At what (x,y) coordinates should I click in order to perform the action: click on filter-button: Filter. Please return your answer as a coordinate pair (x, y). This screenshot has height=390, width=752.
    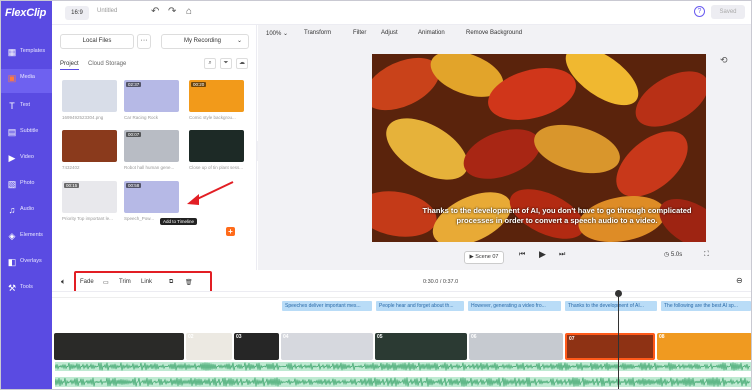
    Looking at the image, I should click on (359, 33).